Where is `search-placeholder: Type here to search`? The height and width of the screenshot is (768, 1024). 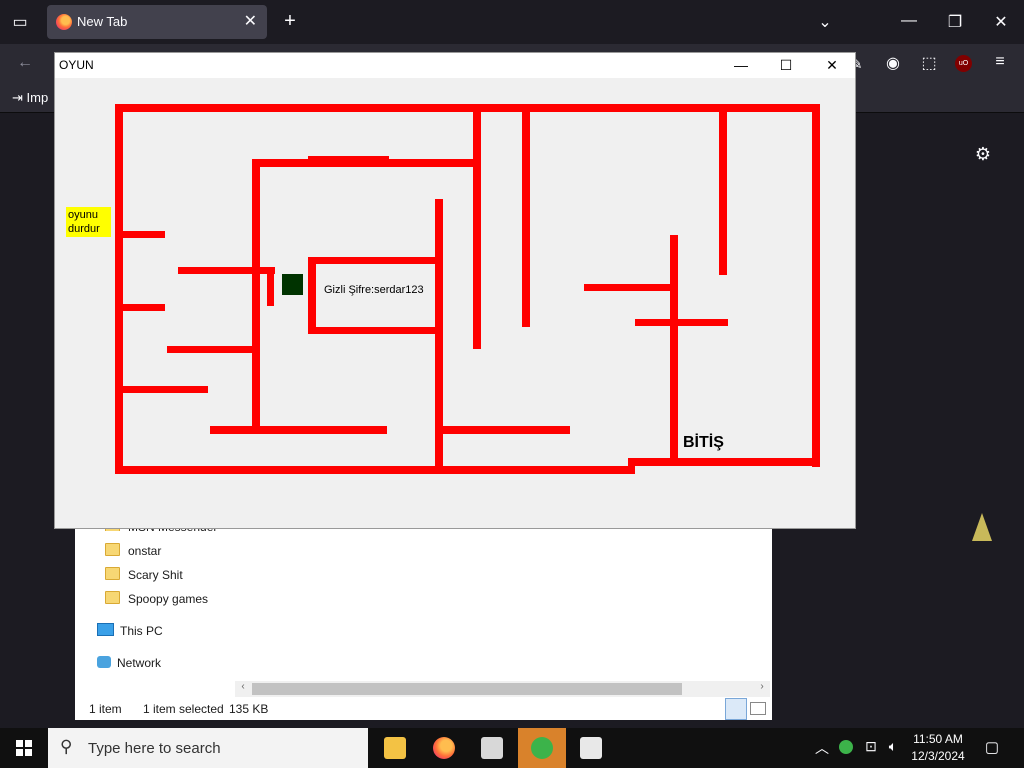 search-placeholder: Type here to search is located at coordinates (154, 748).